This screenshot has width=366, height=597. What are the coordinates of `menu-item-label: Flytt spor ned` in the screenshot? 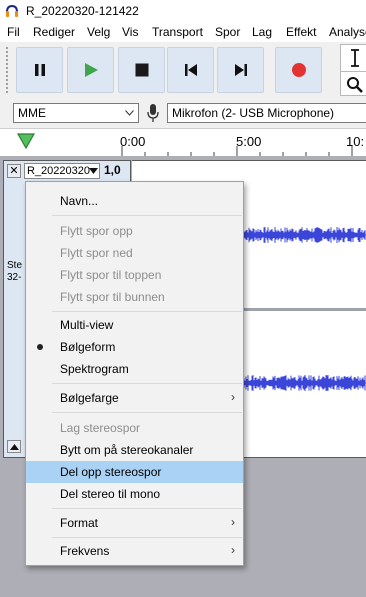 It's located at (96, 253).